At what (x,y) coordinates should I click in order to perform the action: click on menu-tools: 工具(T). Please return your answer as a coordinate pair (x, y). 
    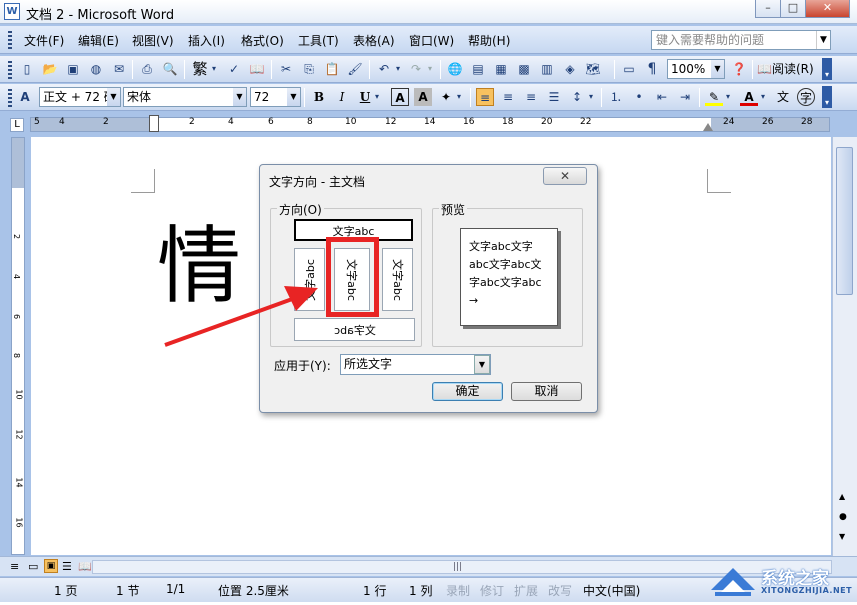
    Looking at the image, I should click on (318, 40).